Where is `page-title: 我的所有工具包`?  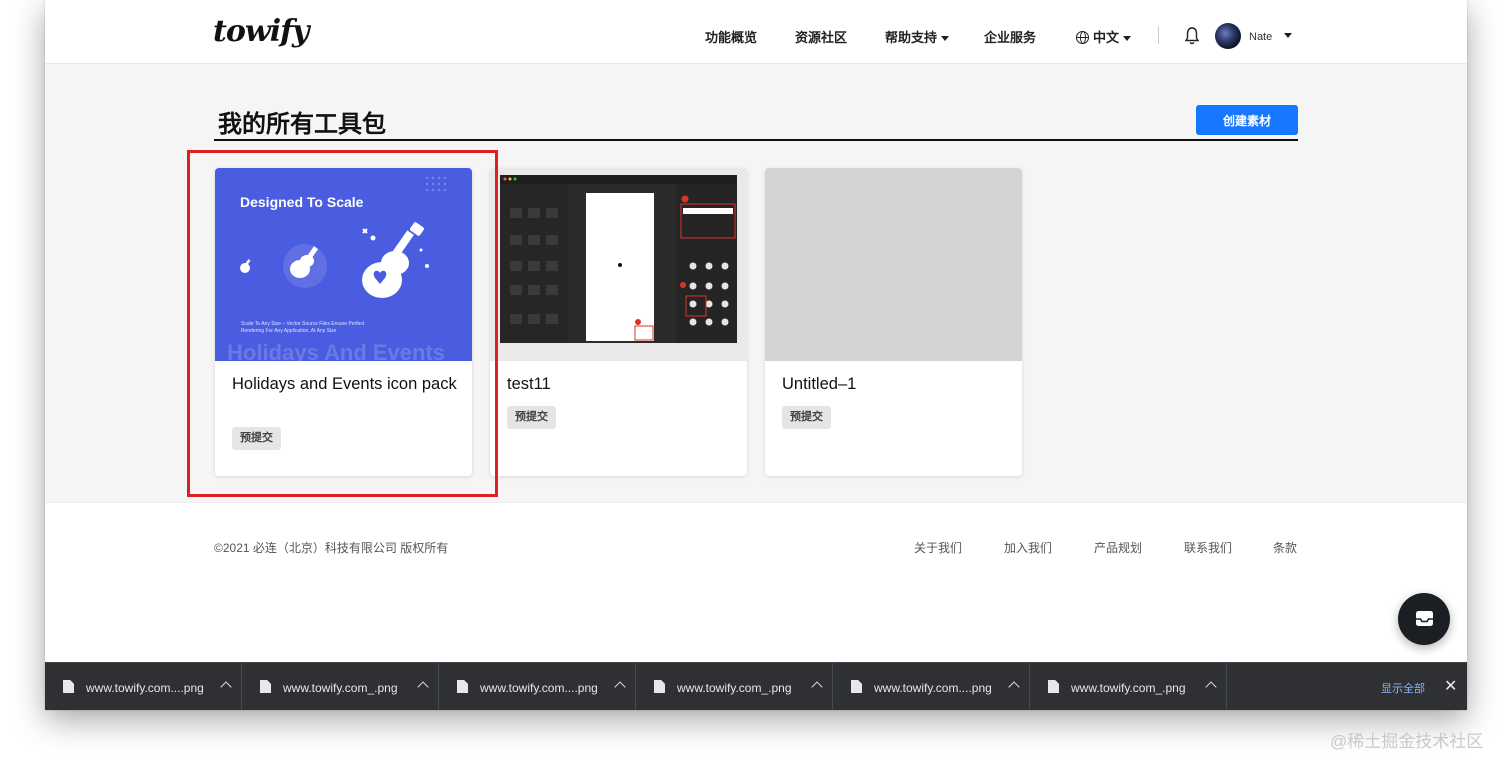 page-title: 我的所有工具包 is located at coordinates (302, 124).